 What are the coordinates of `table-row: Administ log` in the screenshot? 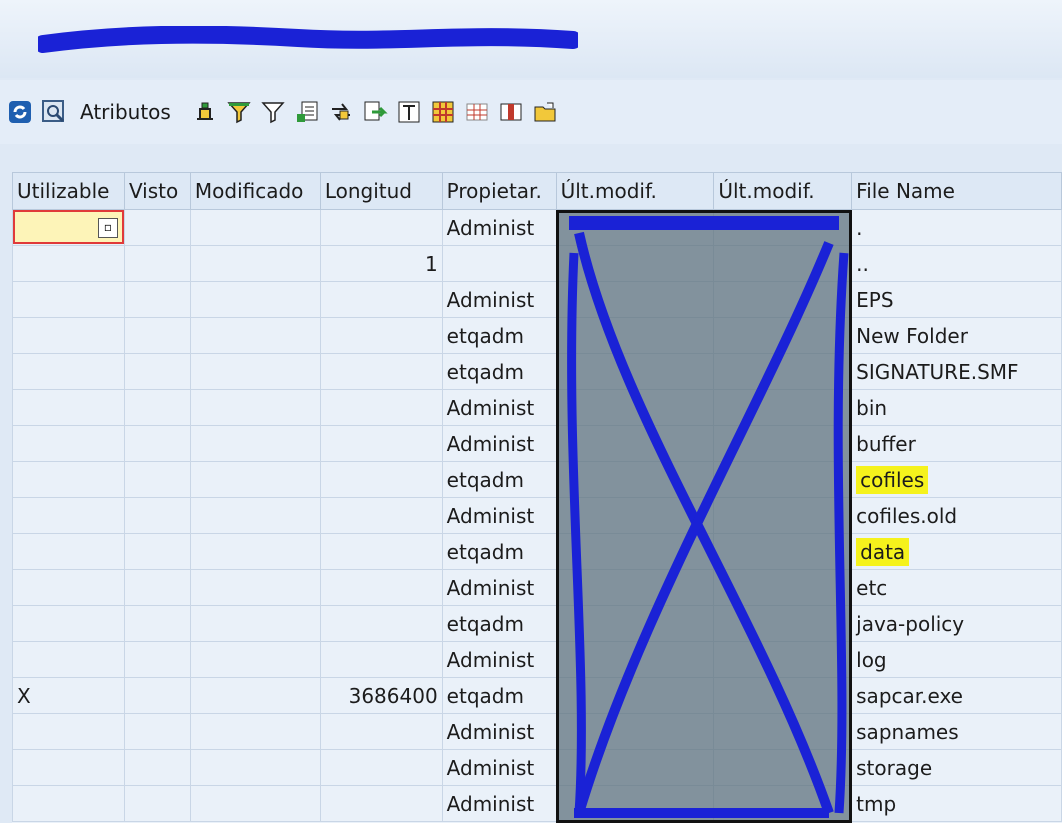 It's located at (537, 659).